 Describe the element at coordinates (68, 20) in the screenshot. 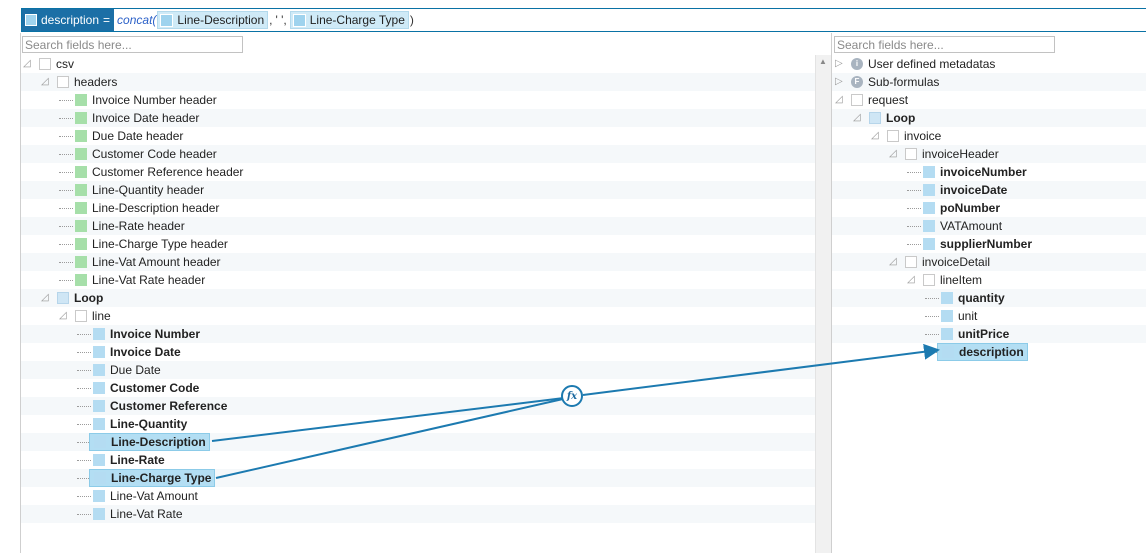

I see `formula-target-field: description =` at that location.